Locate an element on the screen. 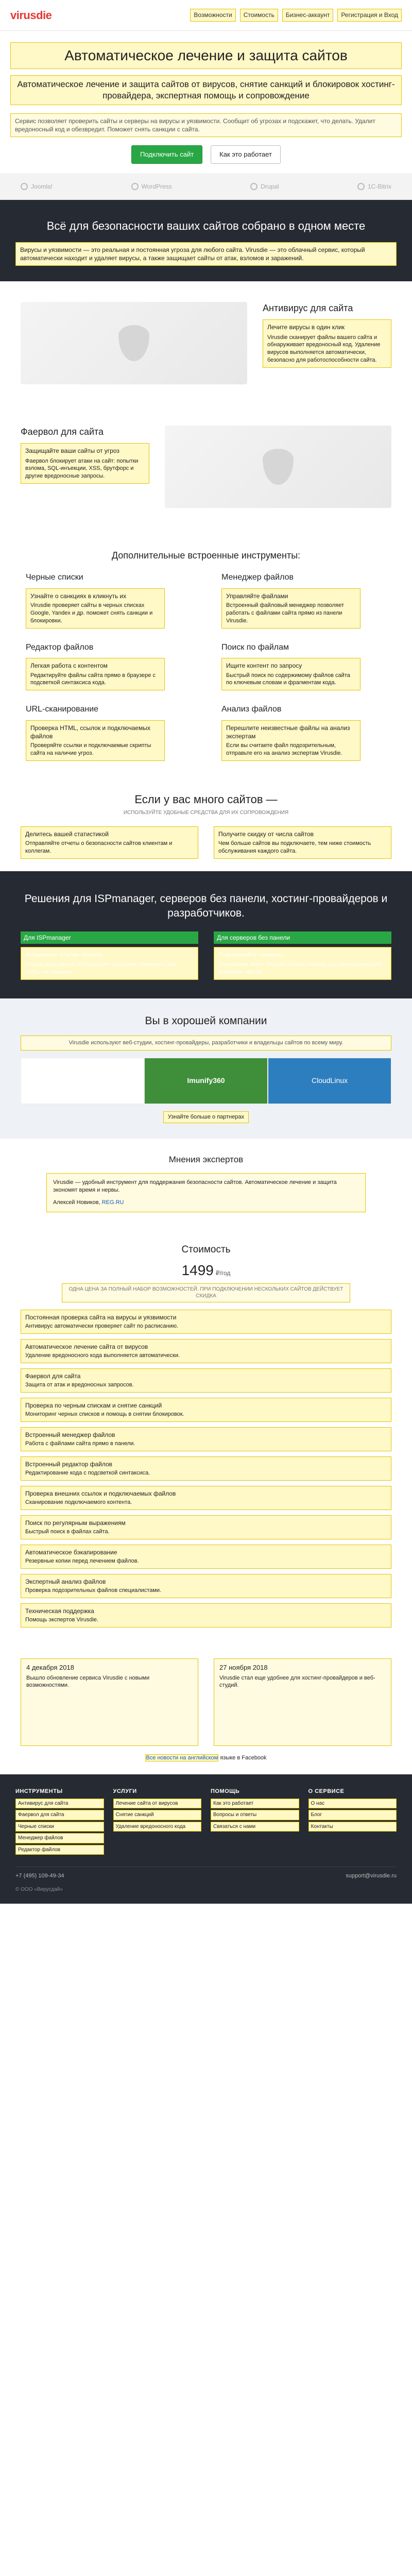  footer-copyright: © ООО «Вирусдай» is located at coordinates (39, 1890).